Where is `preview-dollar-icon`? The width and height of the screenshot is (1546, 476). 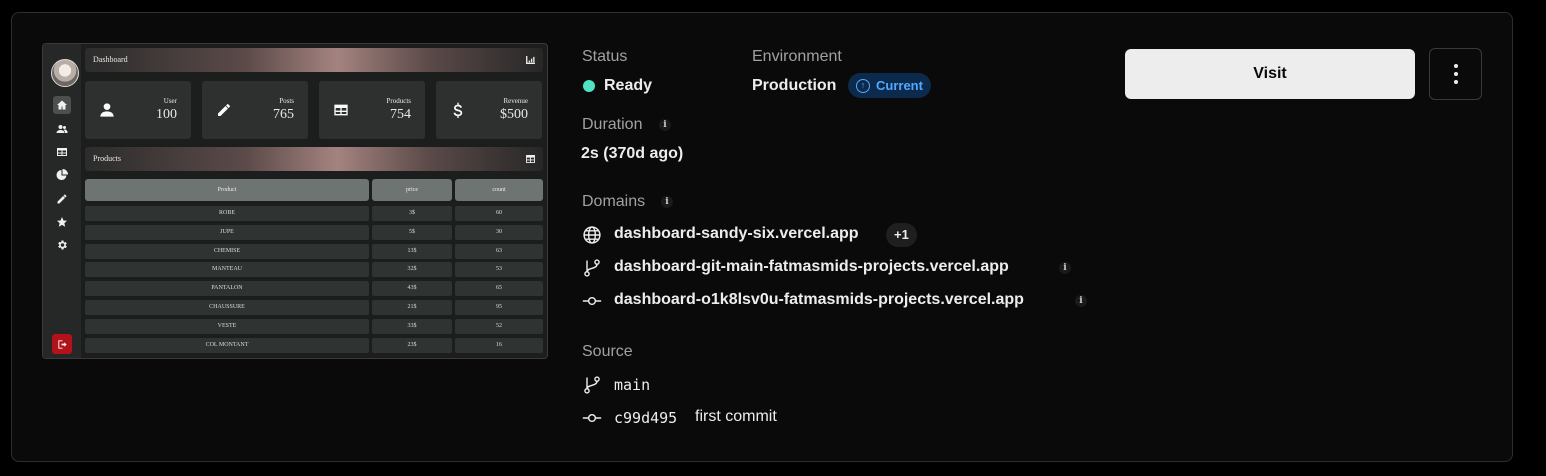
preview-dollar-icon is located at coordinates (458, 110).